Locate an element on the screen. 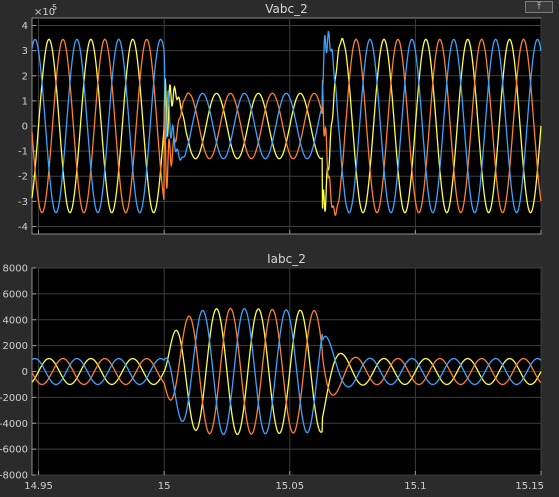  iabc-y-tick-label: 2000 is located at coordinates (15, 346).